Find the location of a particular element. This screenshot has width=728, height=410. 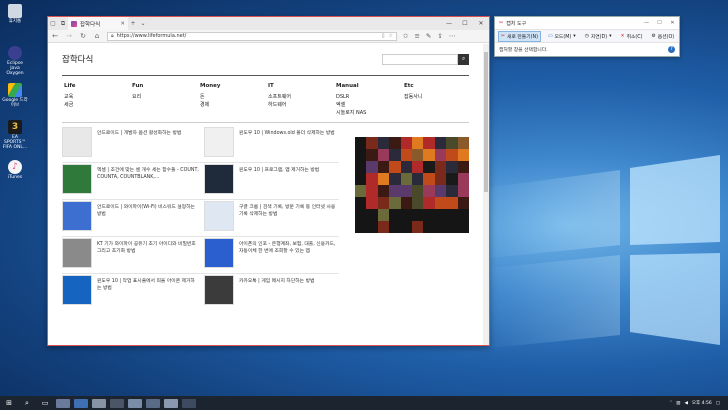

tab-set-aside-icon: ▢ is located at coordinates (53, 23).